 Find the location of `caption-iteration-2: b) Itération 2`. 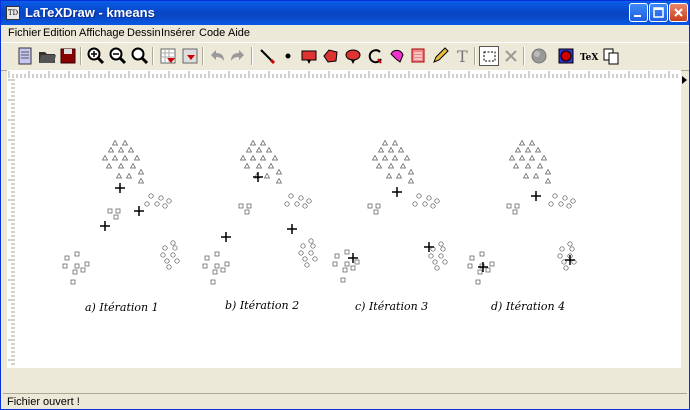

caption-iteration-2: b) Itération 2 is located at coordinates (262, 305).